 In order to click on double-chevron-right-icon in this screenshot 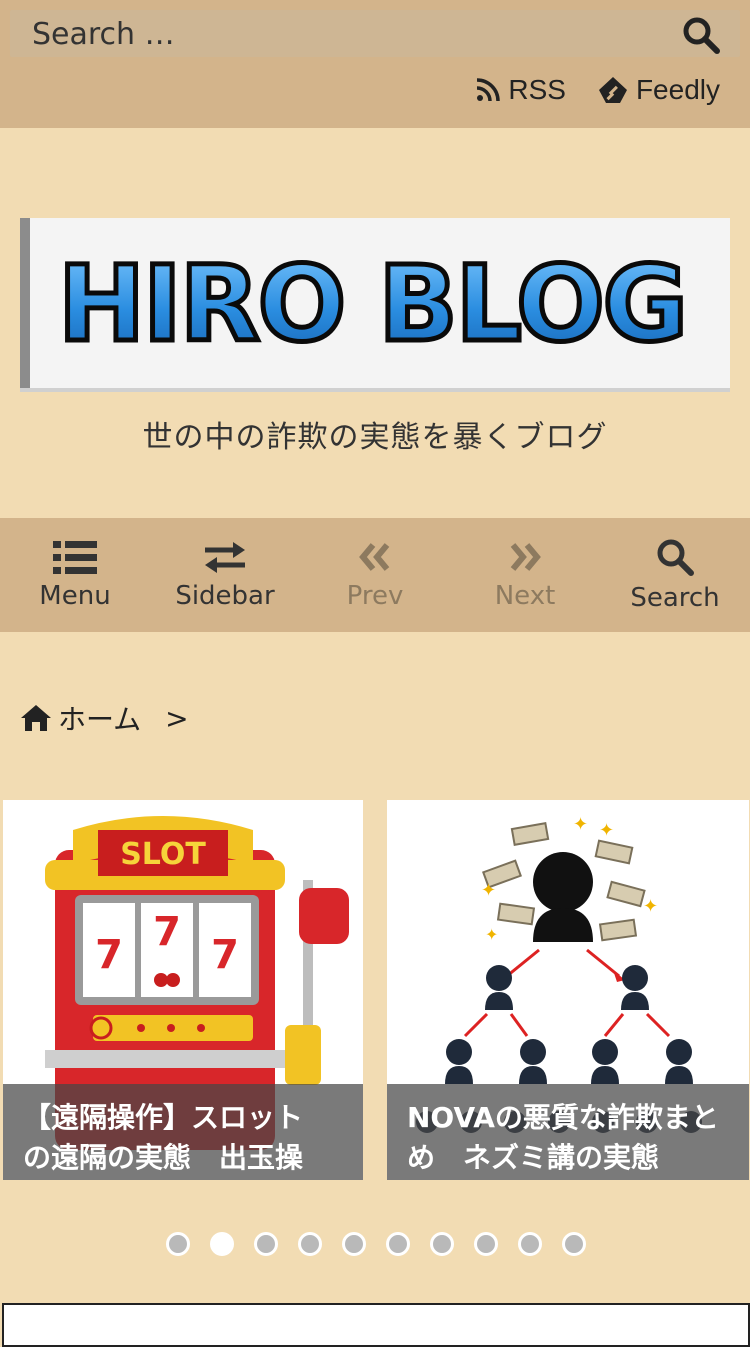, I will do `click(525, 557)`.